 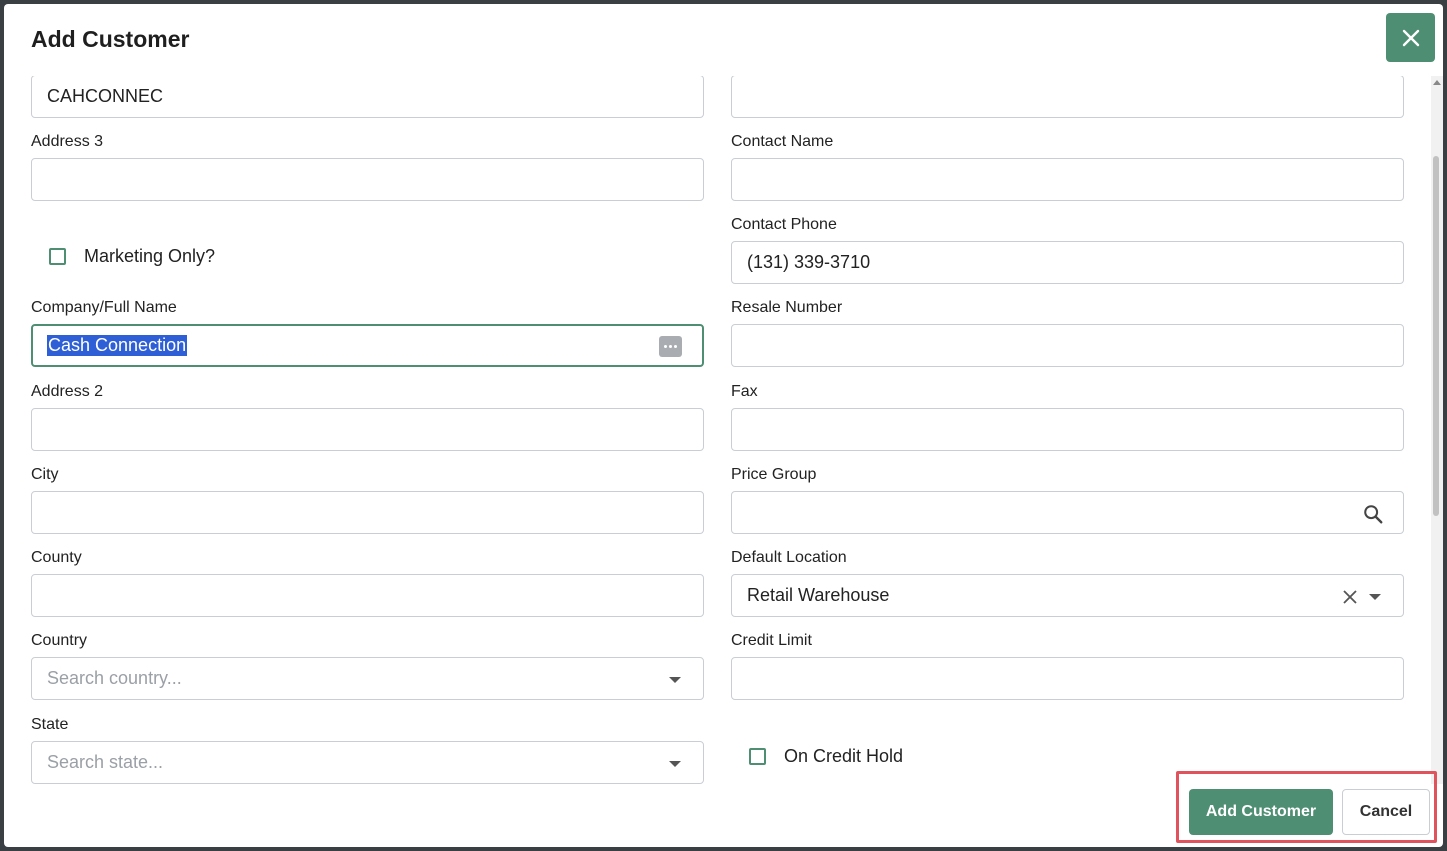 What do you see at coordinates (1067, 595) in the screenshot?
I see `default-location-select: Retail Warehouse` at bounding box center [1067, 595].